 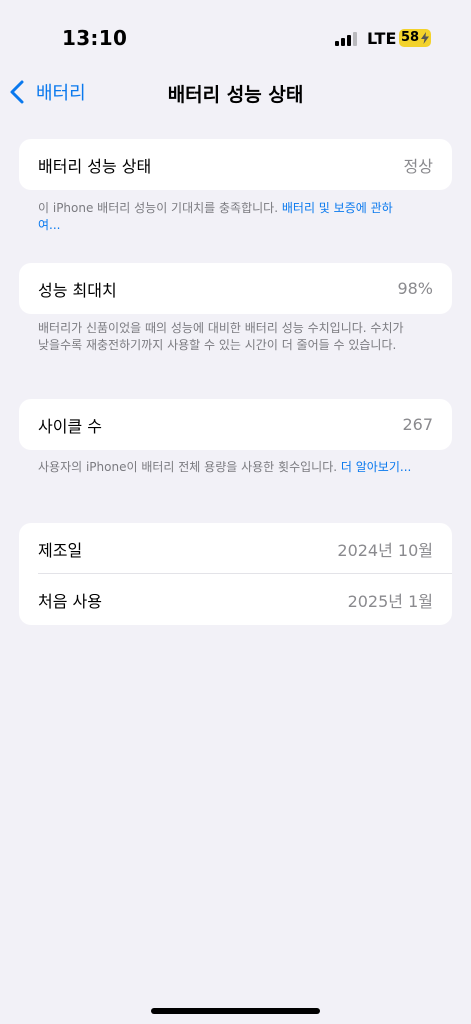 What do you see at coordinates (235, 95) in the screenshot?
I see `page-title: 배터리 성능 상태` at bounding box center [235, 95].